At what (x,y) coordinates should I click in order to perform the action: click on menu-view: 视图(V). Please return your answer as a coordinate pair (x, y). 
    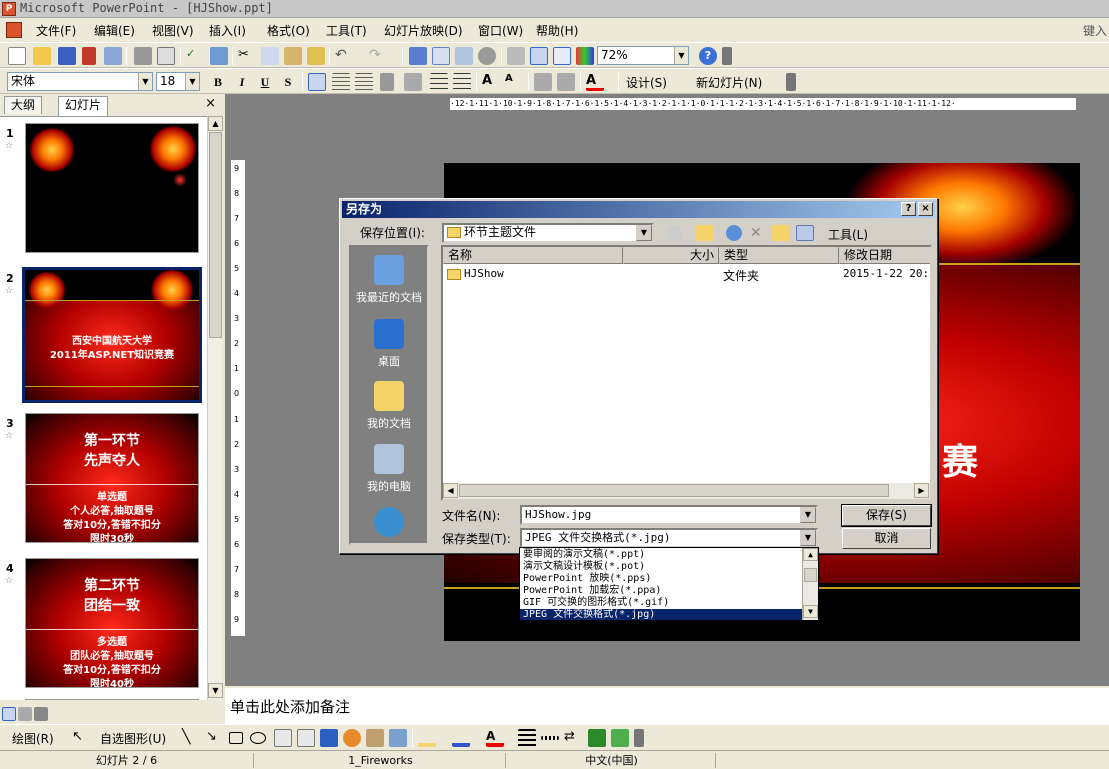
    Looking at the image, I should click on (173, 30).